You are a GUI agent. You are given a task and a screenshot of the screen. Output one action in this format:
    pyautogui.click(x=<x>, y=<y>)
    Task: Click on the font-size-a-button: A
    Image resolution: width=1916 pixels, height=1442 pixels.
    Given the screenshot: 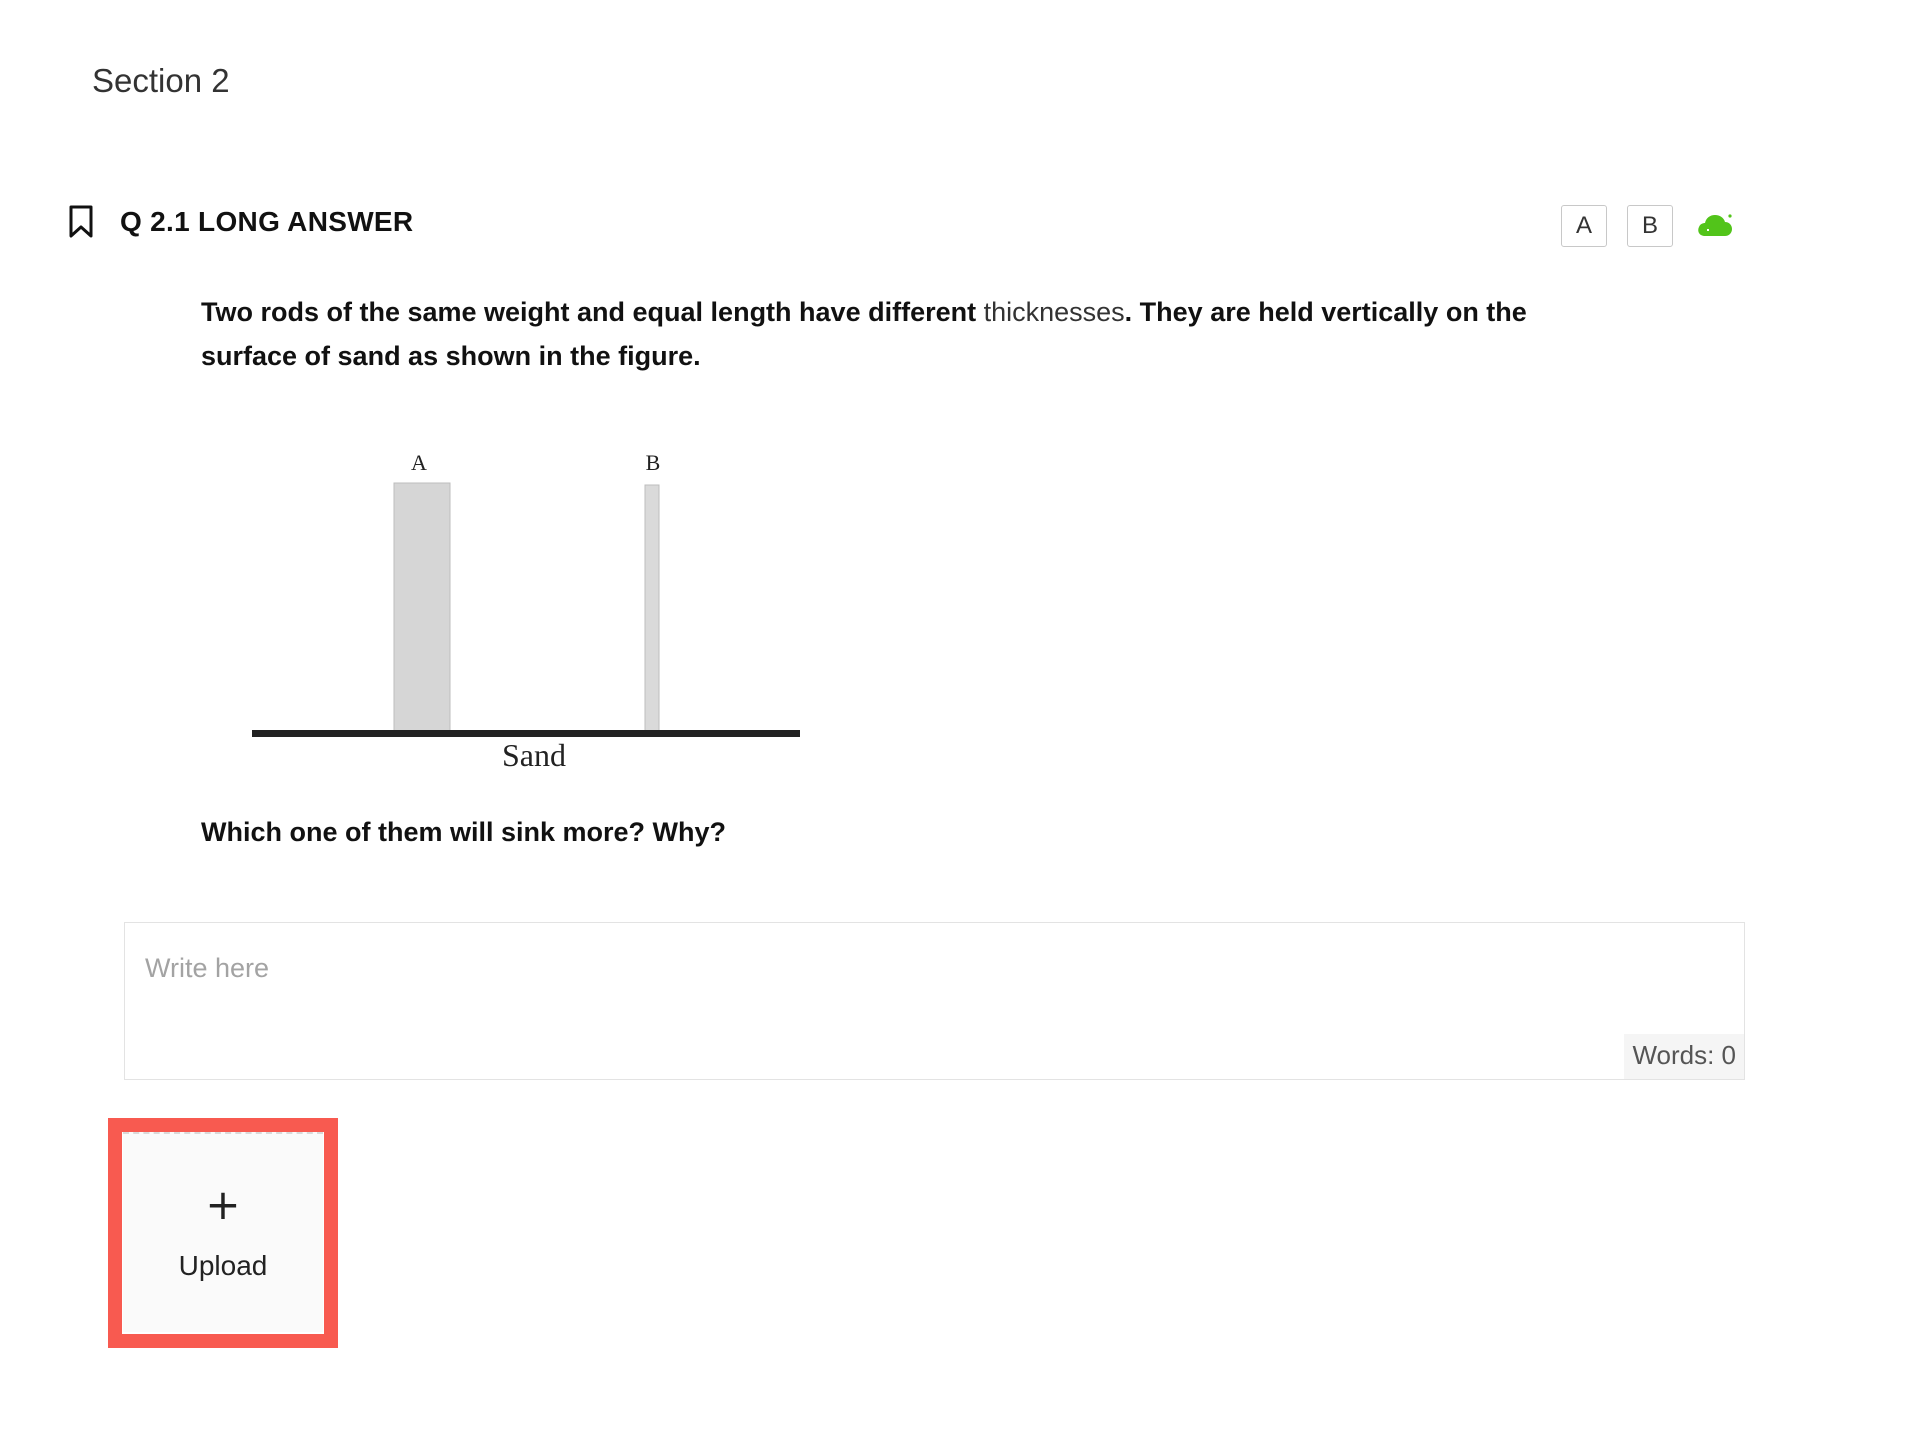 What is the action you would take?
    pyautogui.click(x=1584, y=226)
    